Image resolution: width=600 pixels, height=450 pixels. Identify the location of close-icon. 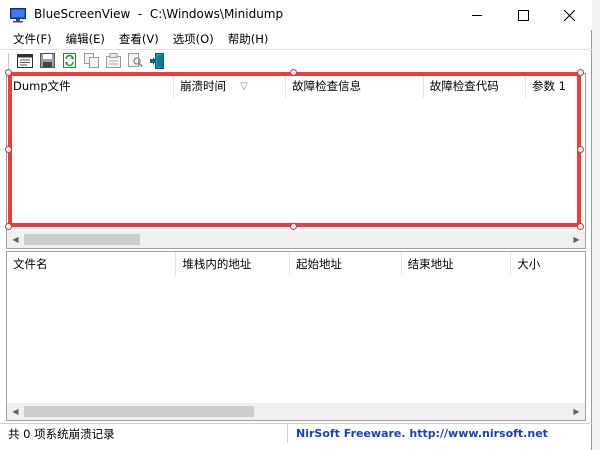
(569, 15).